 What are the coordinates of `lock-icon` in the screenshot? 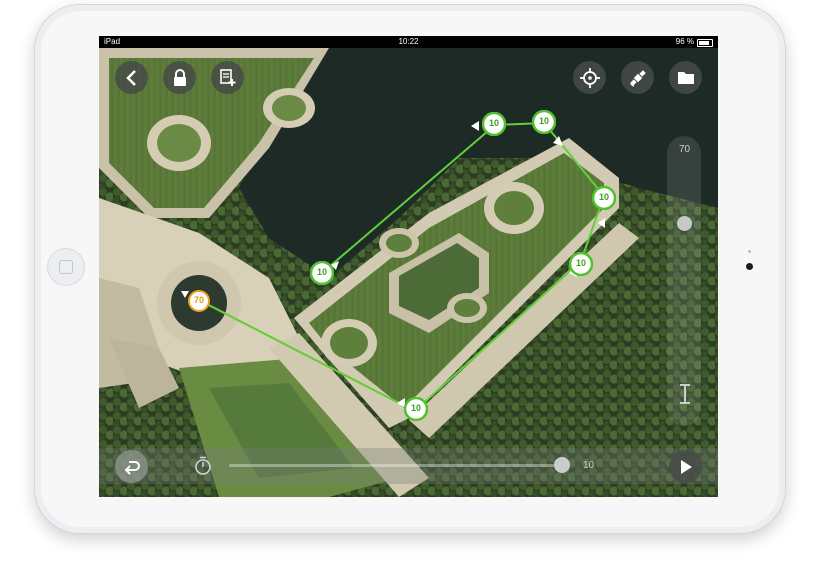 It's located at (179, 77).